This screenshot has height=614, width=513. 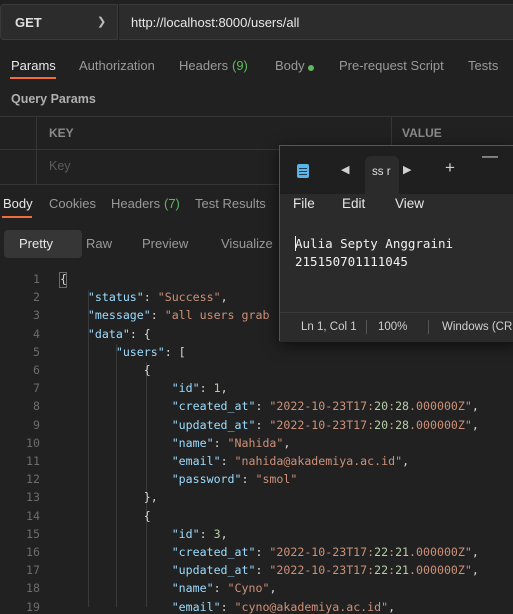 I want to click on tab-headers: Headers, so click(x=203, y=65).